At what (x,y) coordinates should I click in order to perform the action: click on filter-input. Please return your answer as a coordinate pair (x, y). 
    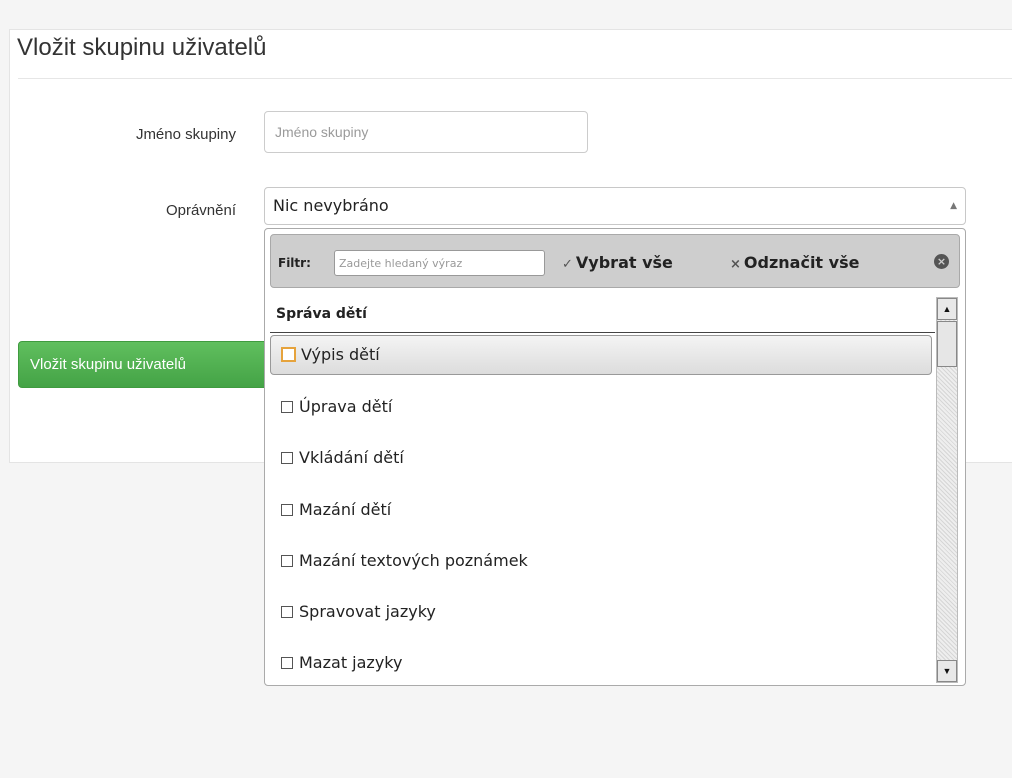
    Looking at the image, I should click on (439, 263).